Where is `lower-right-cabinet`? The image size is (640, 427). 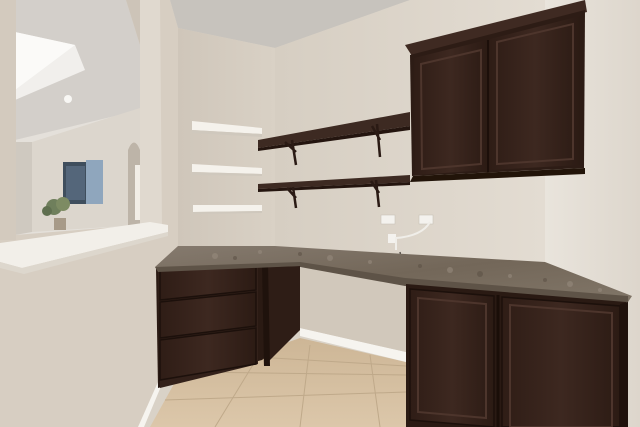 lower-right-cabinet is located at coordinates (517, 355).